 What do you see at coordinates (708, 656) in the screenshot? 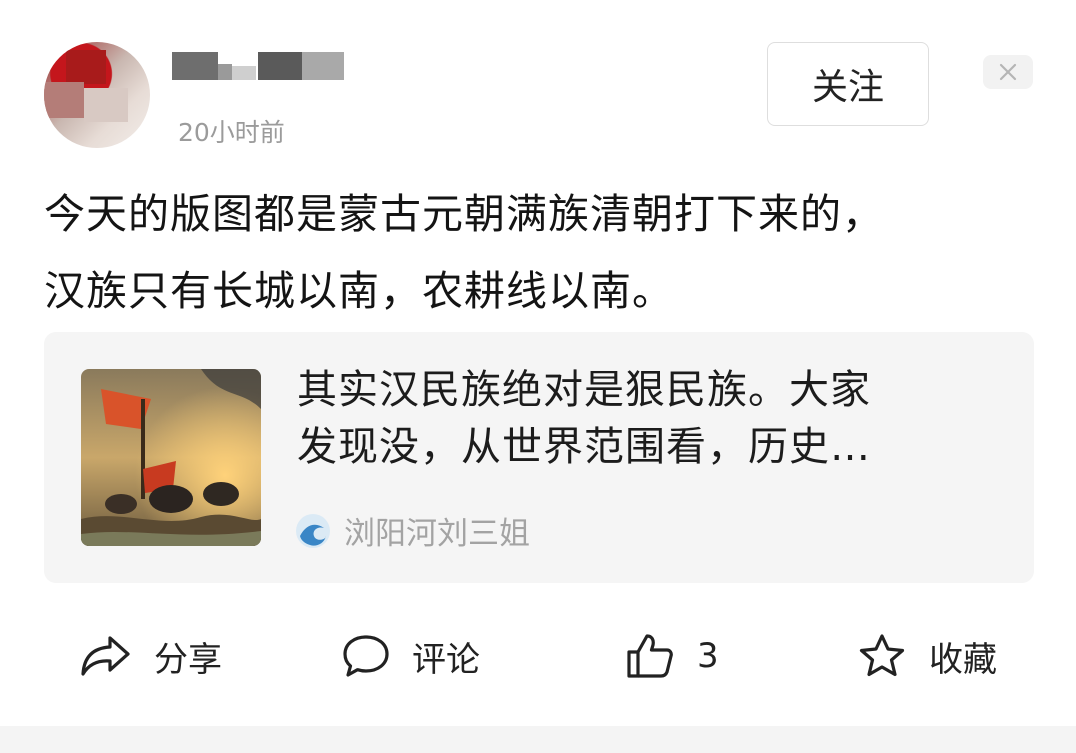
I see `like-count: 3` at bounding box center [708, 656].